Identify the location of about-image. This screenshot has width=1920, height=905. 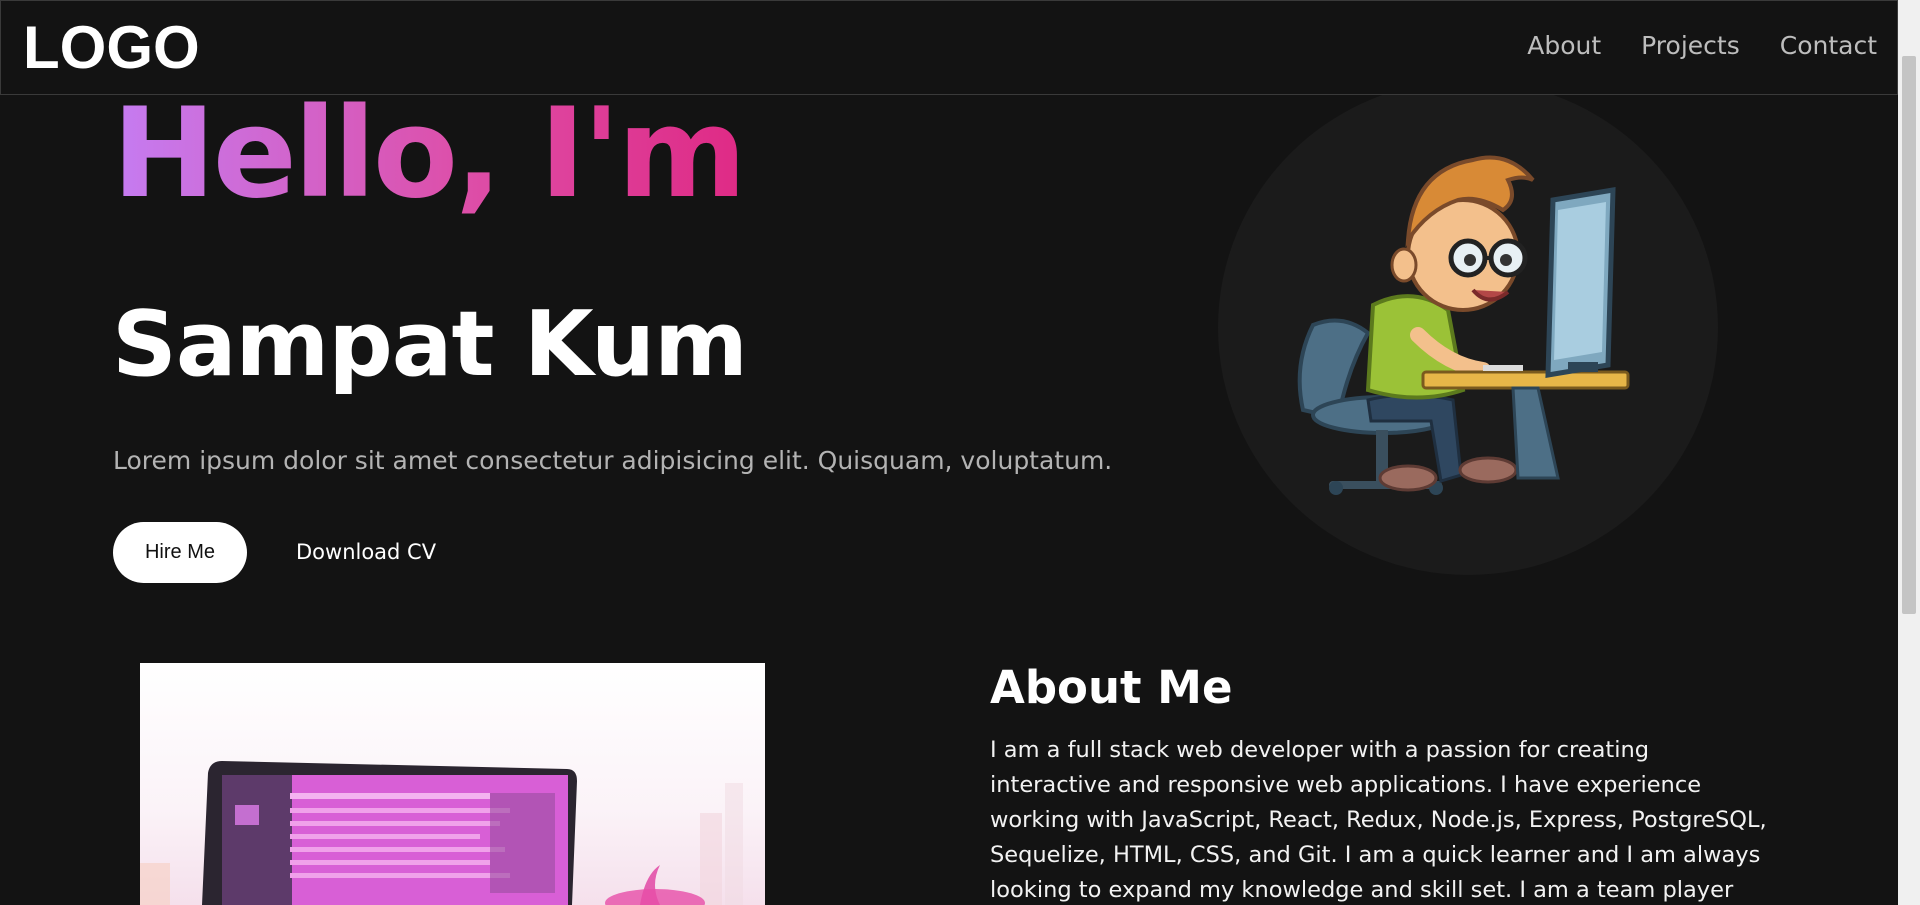
(452, 784).